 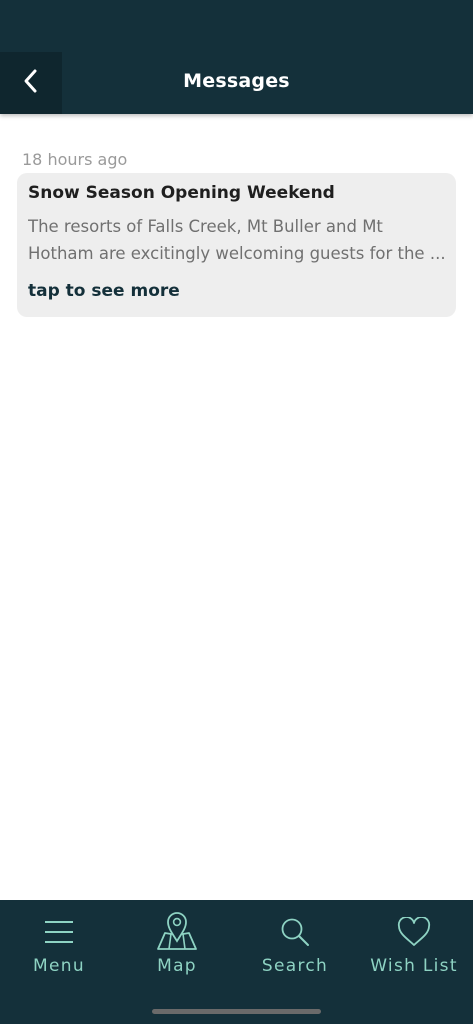 I want to click on nav-label: Search, so click(x=295, y=966).